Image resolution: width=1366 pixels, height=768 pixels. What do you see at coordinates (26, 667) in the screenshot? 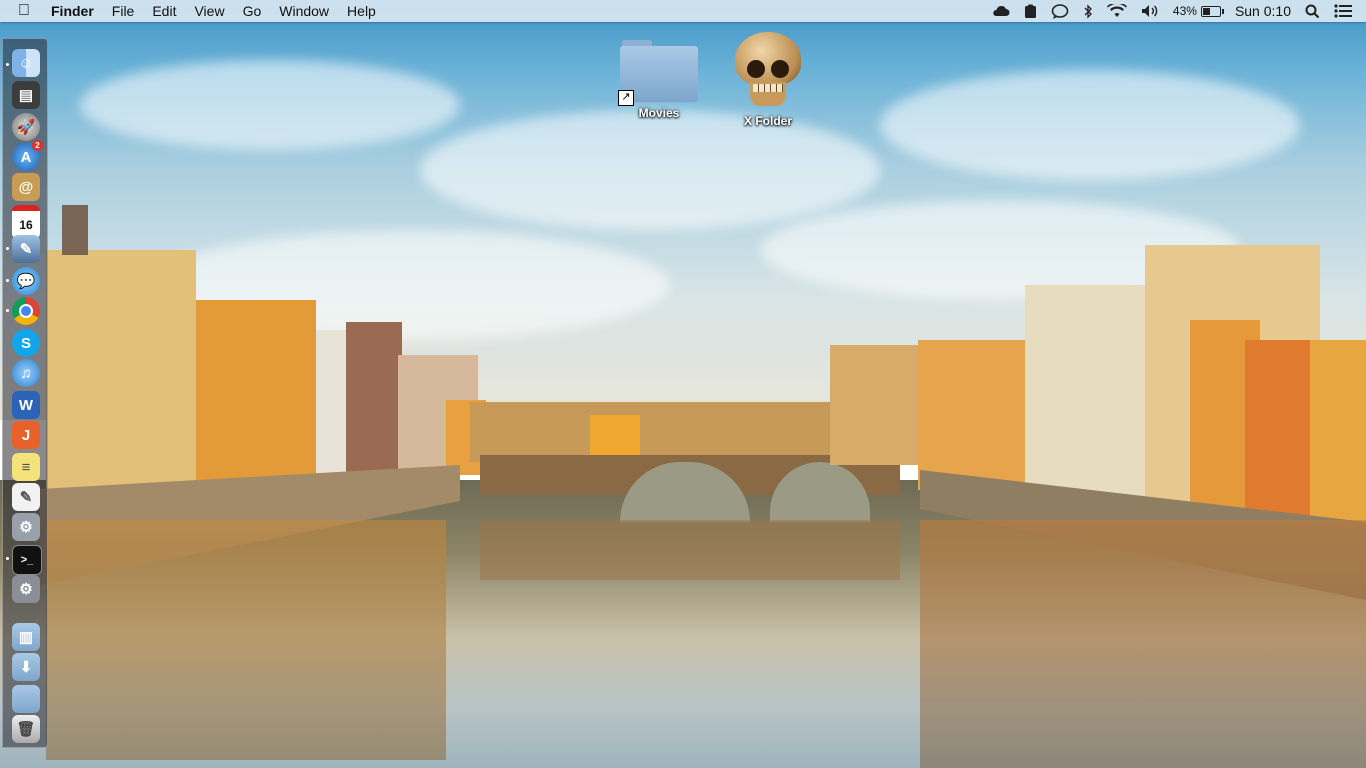
I see `downloads-folder-icon: ⬇` at bounding box center [26, 667].